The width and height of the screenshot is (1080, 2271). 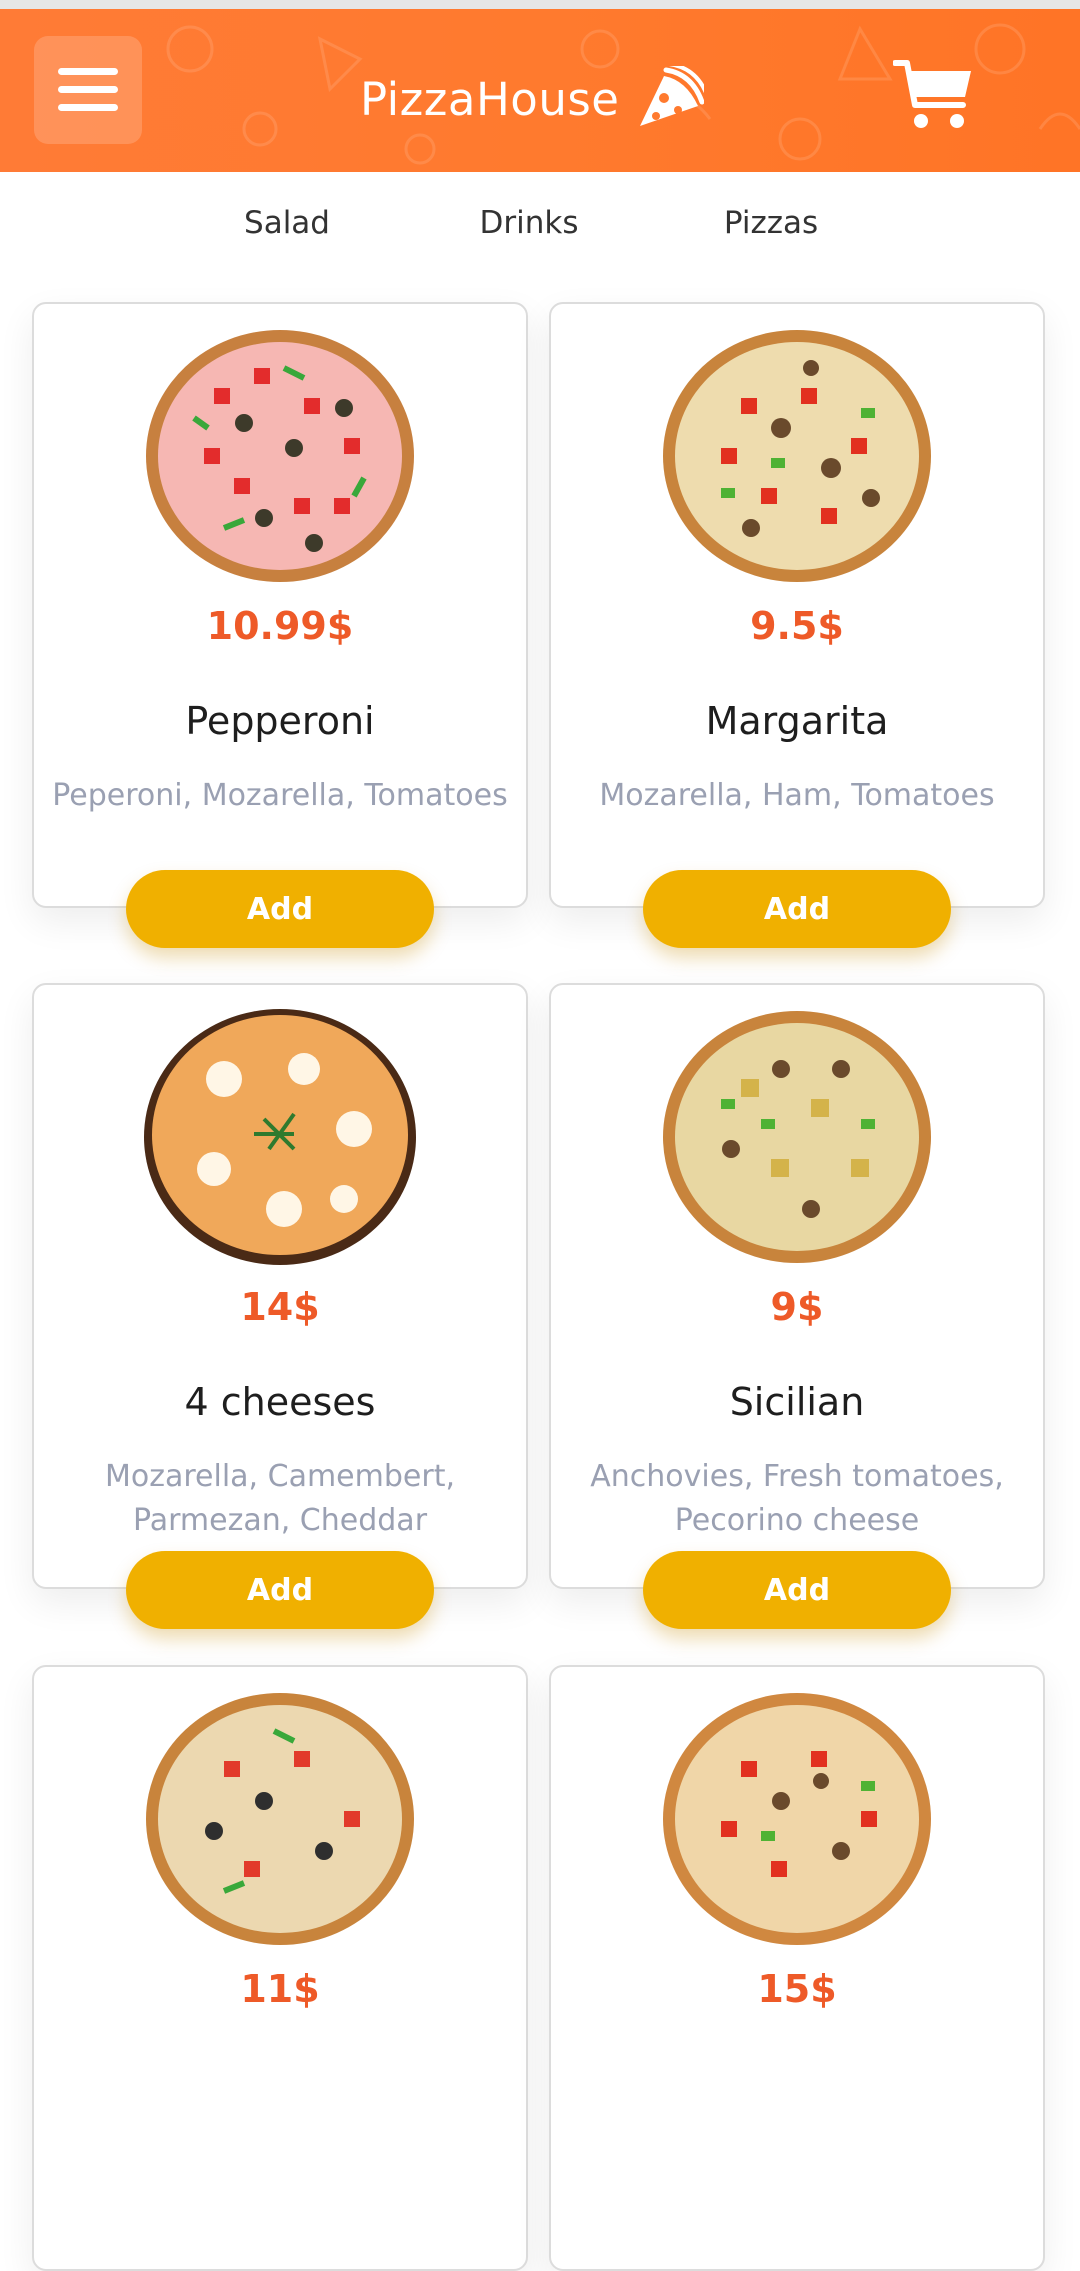 What do you see at coordinates (797, 721) in the screenshot?
I see `product-name: Margarita` at bounding box center [797, 721].